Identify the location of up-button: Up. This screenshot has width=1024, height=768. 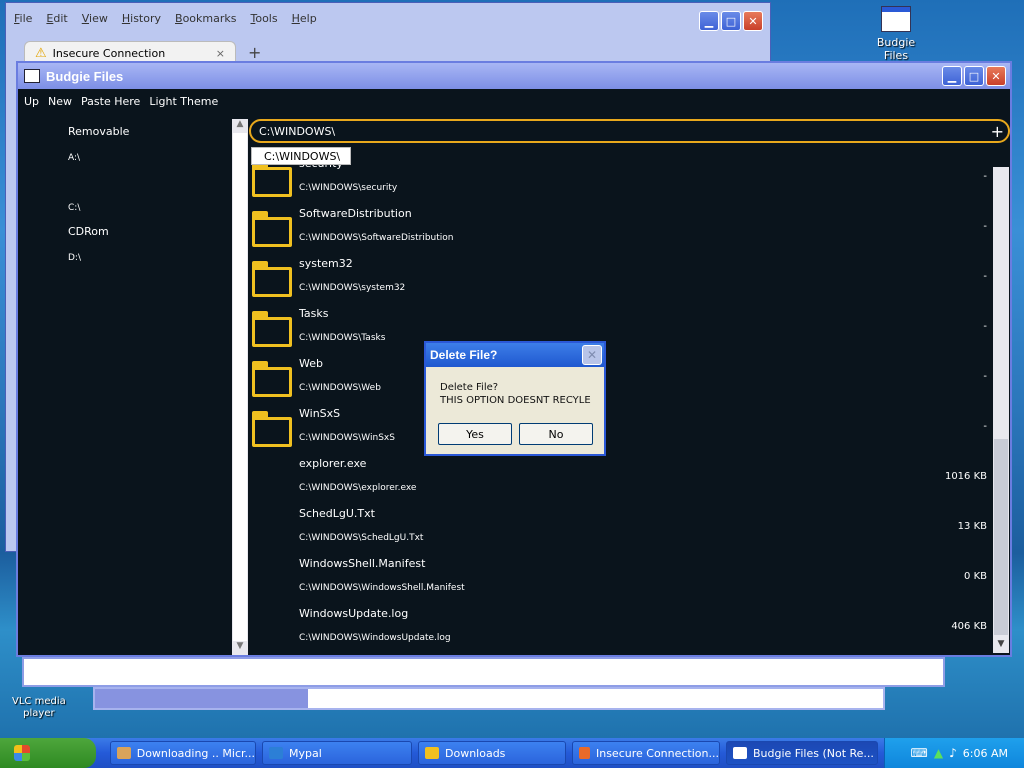
(31, 101).